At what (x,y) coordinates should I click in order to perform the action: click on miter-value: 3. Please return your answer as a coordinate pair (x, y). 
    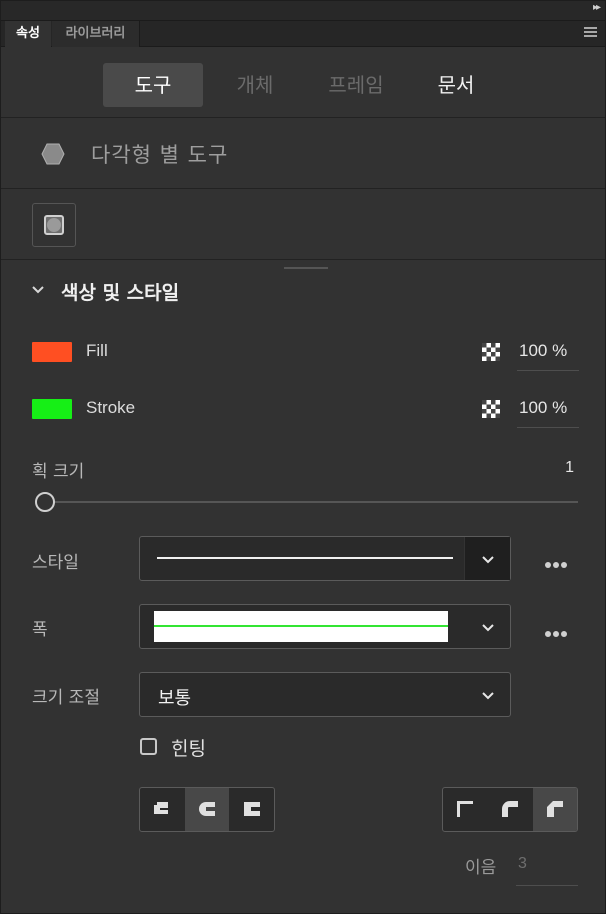
    Looking at the image, I should click on (522, 864).